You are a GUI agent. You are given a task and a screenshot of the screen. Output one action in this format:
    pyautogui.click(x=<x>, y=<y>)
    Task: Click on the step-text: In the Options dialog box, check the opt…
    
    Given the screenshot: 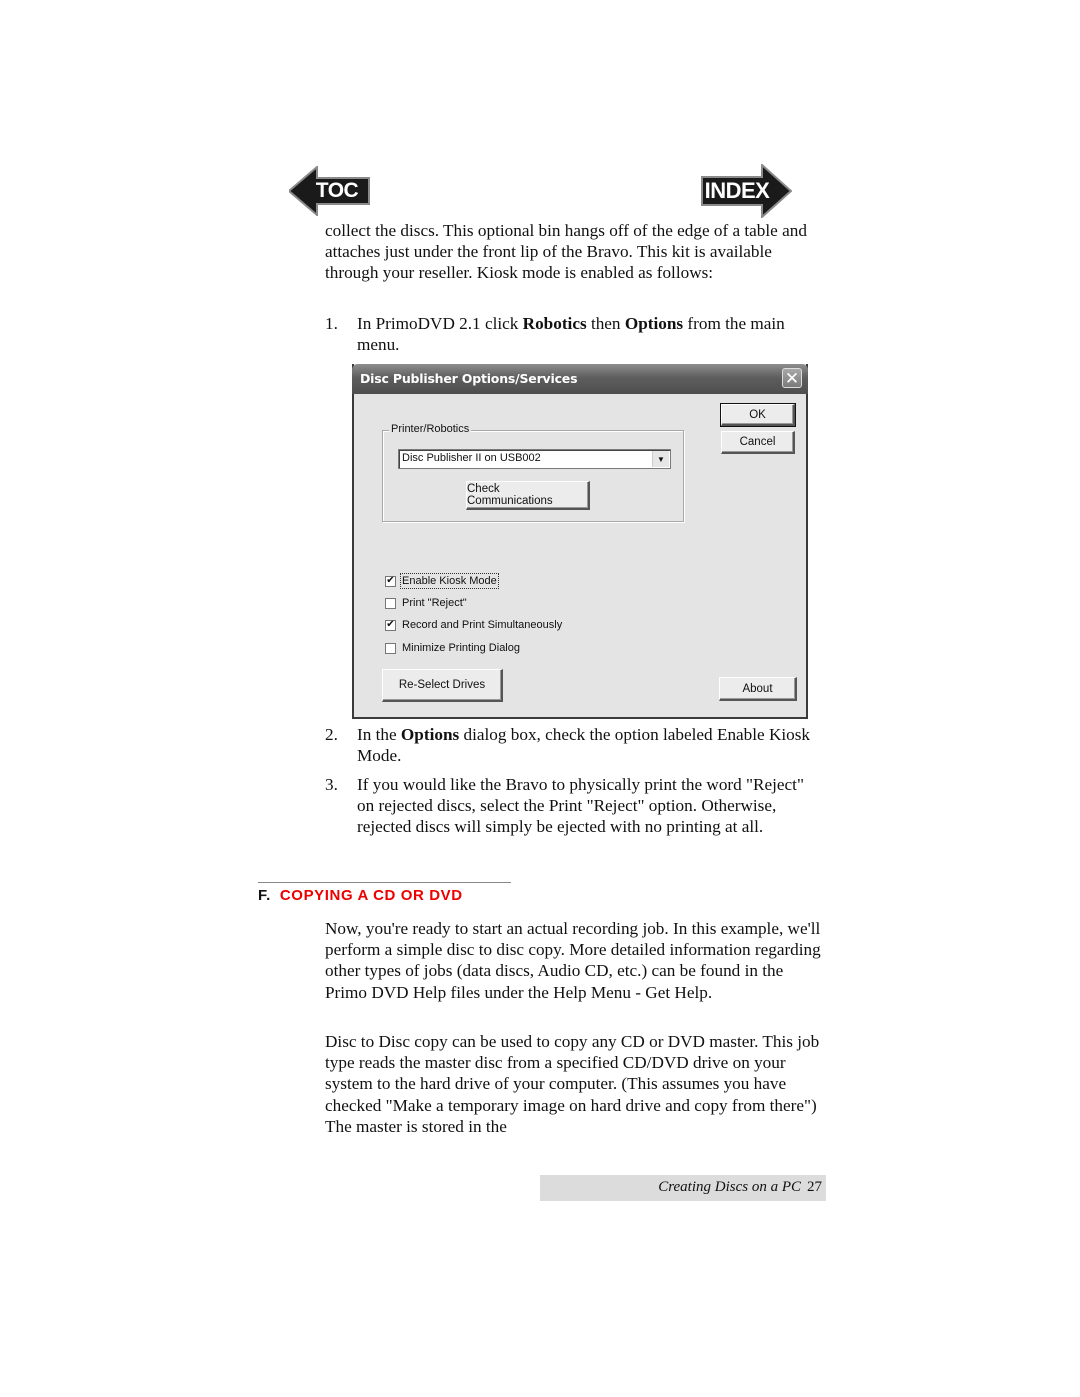 What is the action you would take?
    pyautogui.click(x=591, y=745)
    